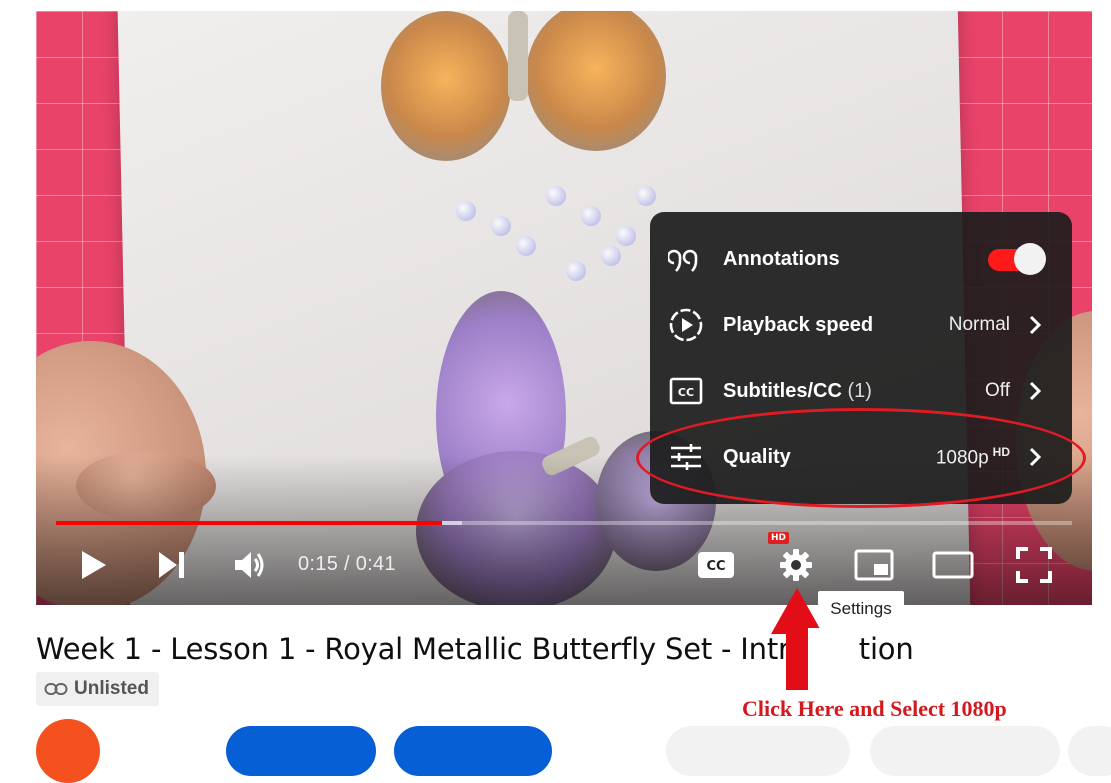 Image resolution: width=1111 pixels, height=783 pixels. Describe the element at coordinates (686, 259) in the screenshot. I see `annotations-icon` at that location.